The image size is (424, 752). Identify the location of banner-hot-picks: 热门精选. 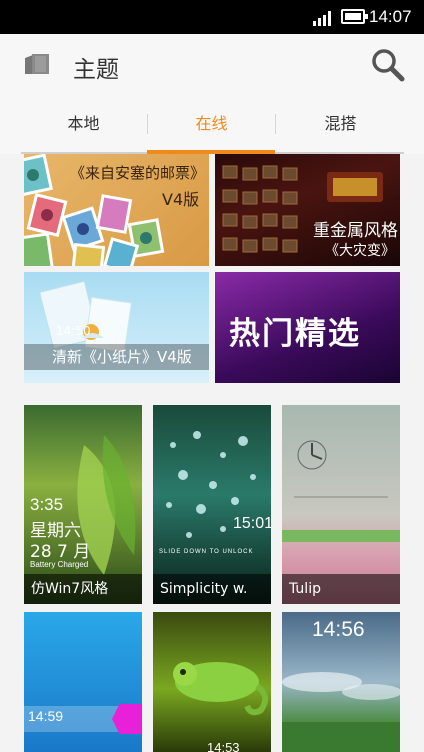
(307, 327).